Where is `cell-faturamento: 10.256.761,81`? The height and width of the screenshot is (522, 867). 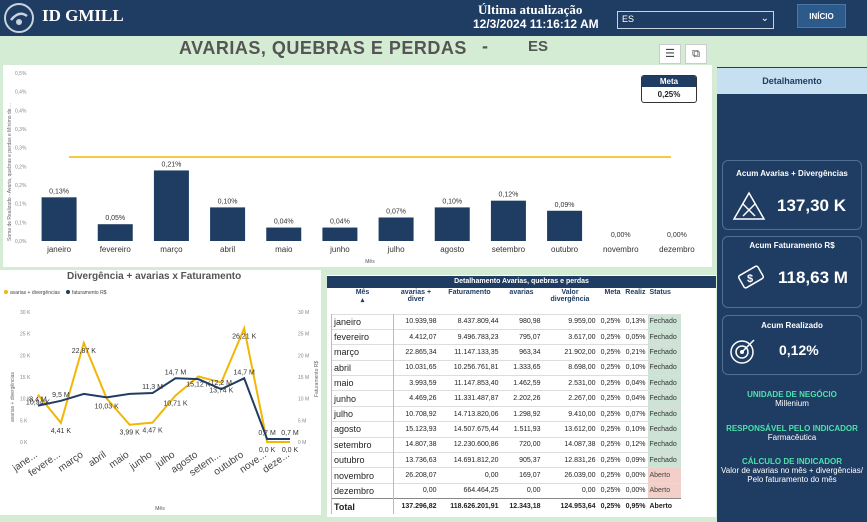
cell-faturamento: 10.256.761,81 is located at coordinates (469, 367).